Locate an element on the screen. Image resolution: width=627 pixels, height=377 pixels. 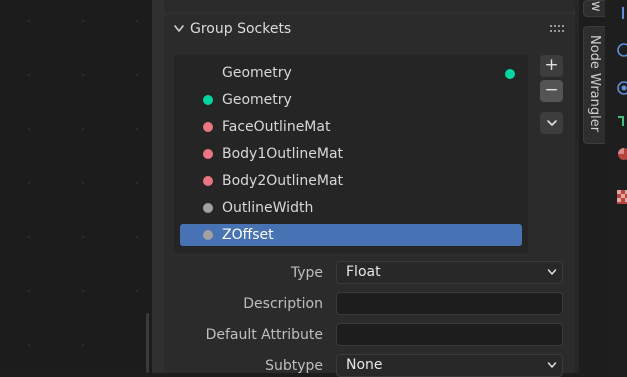
type-dropdown: Float is located at coordinates (449, 272).